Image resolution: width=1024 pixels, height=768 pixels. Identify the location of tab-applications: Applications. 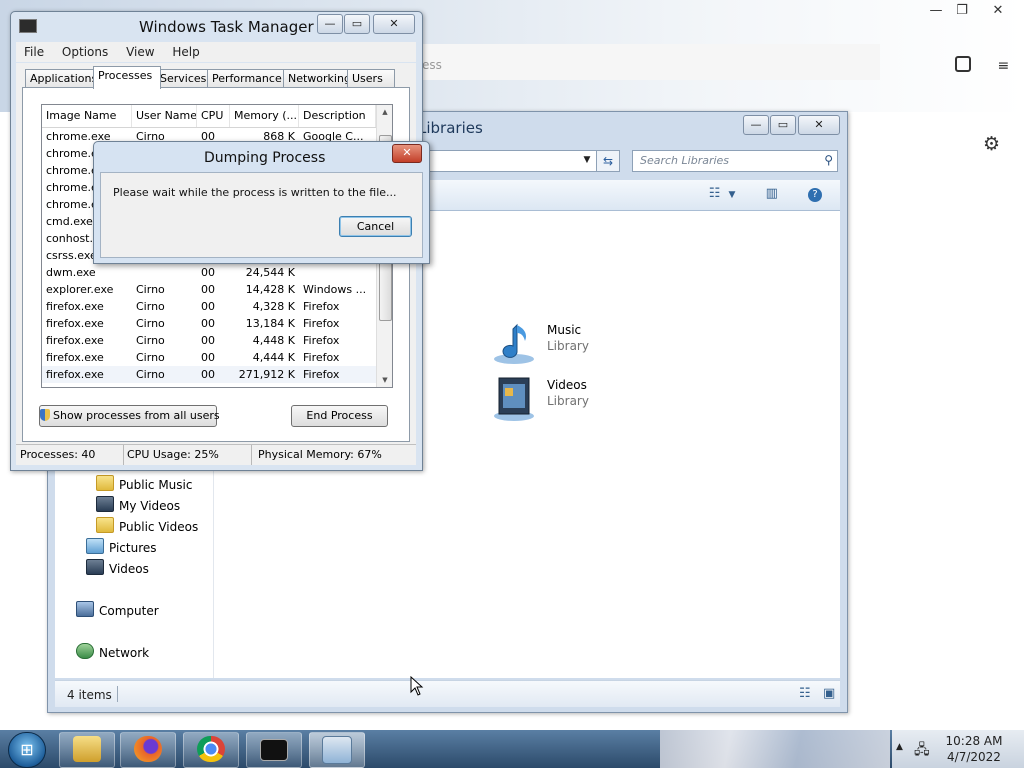
(61, 78).